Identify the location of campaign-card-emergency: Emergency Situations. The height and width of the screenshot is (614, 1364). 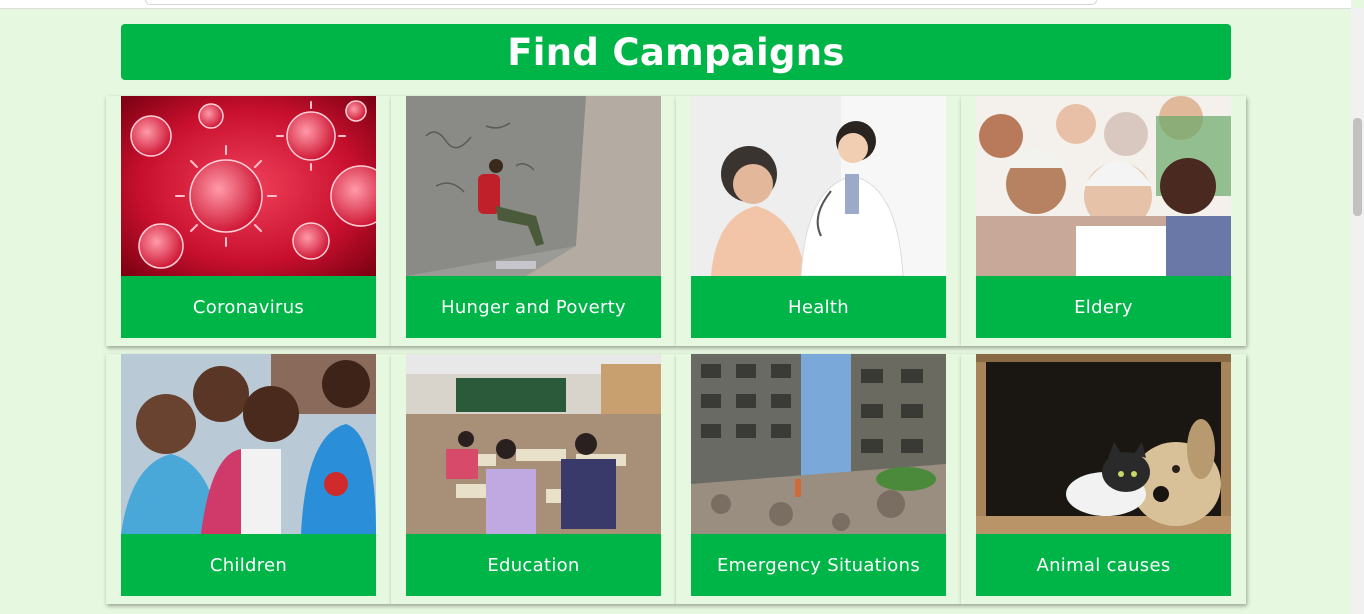
(818, 479).